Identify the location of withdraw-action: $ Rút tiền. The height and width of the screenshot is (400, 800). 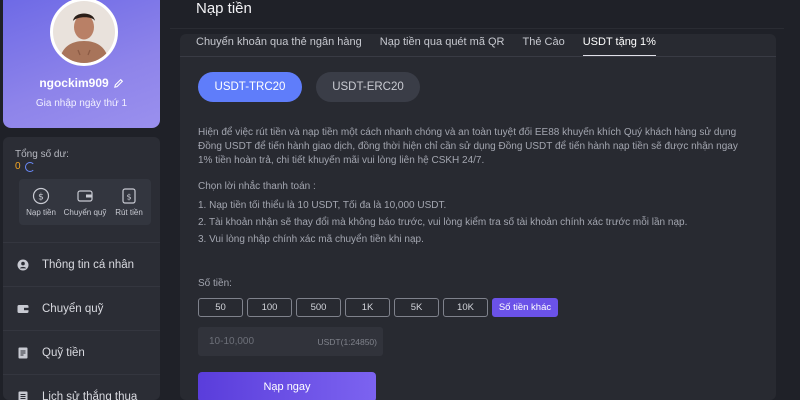
(129, 202).